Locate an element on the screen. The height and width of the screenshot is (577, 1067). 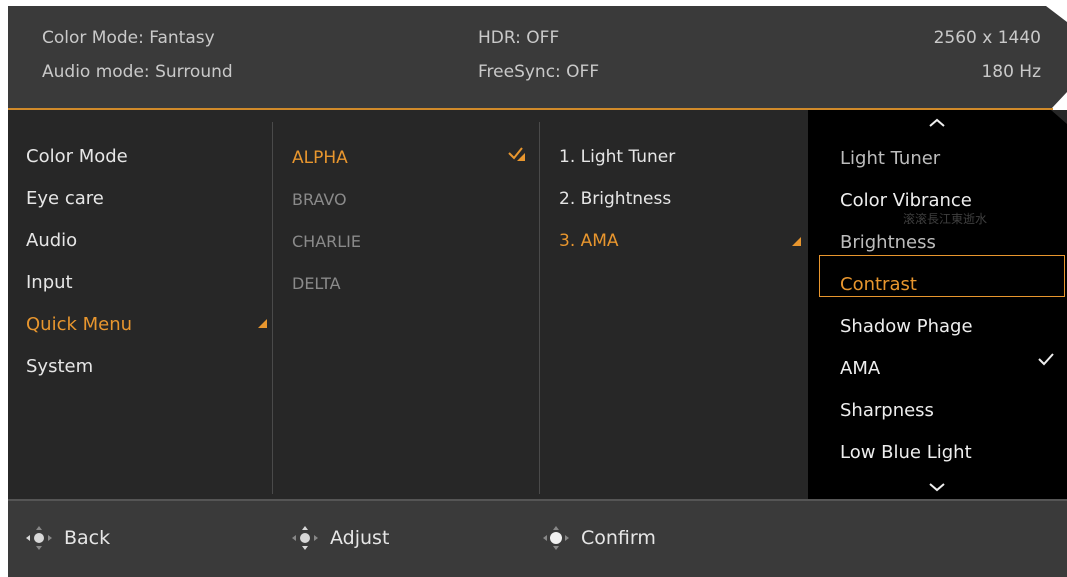
resolution-status: 2560 x 1440 is located at coordinates (987, 38).